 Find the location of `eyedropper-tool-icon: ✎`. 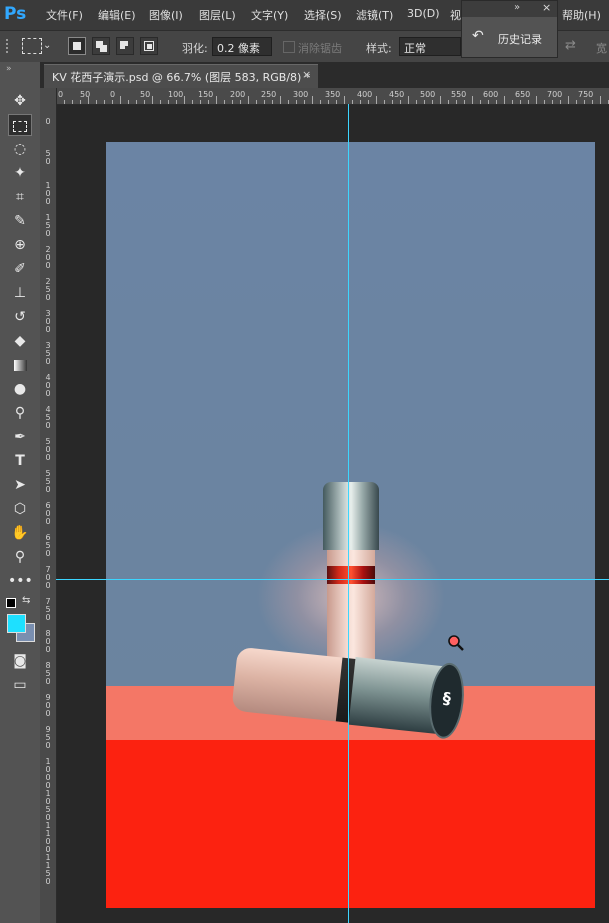

eyedropper-tool-icon: ✎ is located at coordinates (20, 221).